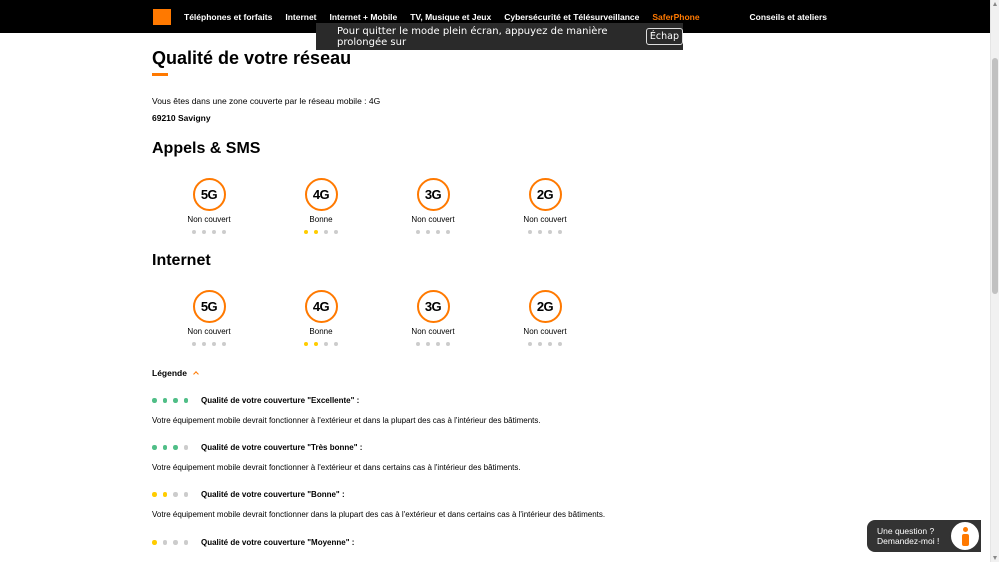 This screenshot has height=562, width=999. What do you see at coordinates (162, 17) in the screenshot?
I see `orange-logo-icon` at bounding box center [162, 17].